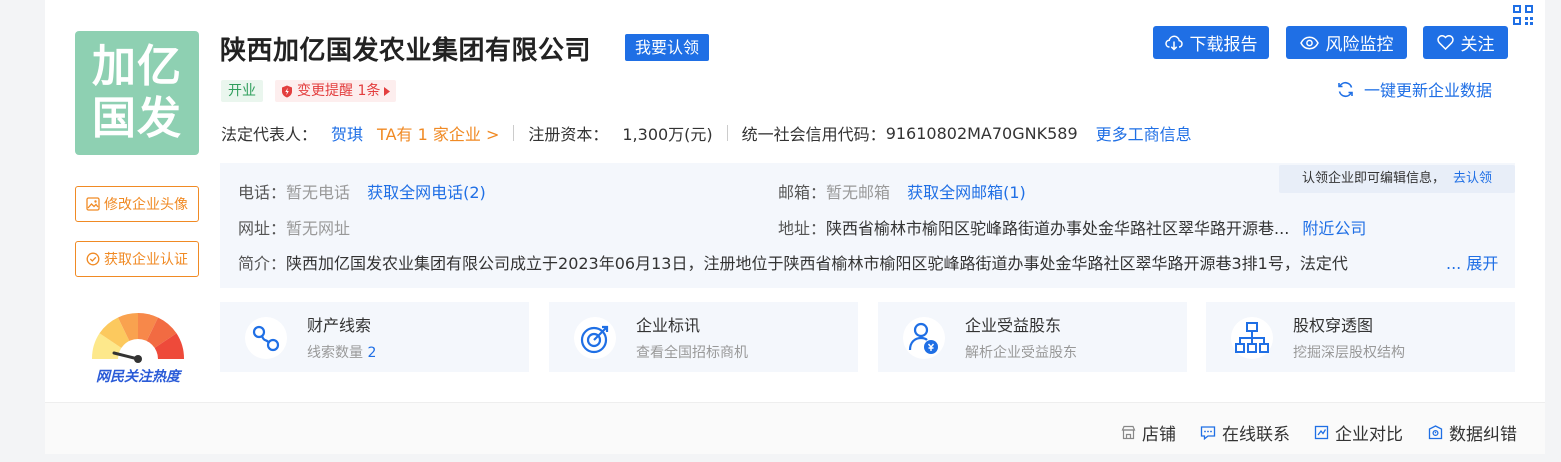  I want to click on user-money-icon, so click(924, 338).